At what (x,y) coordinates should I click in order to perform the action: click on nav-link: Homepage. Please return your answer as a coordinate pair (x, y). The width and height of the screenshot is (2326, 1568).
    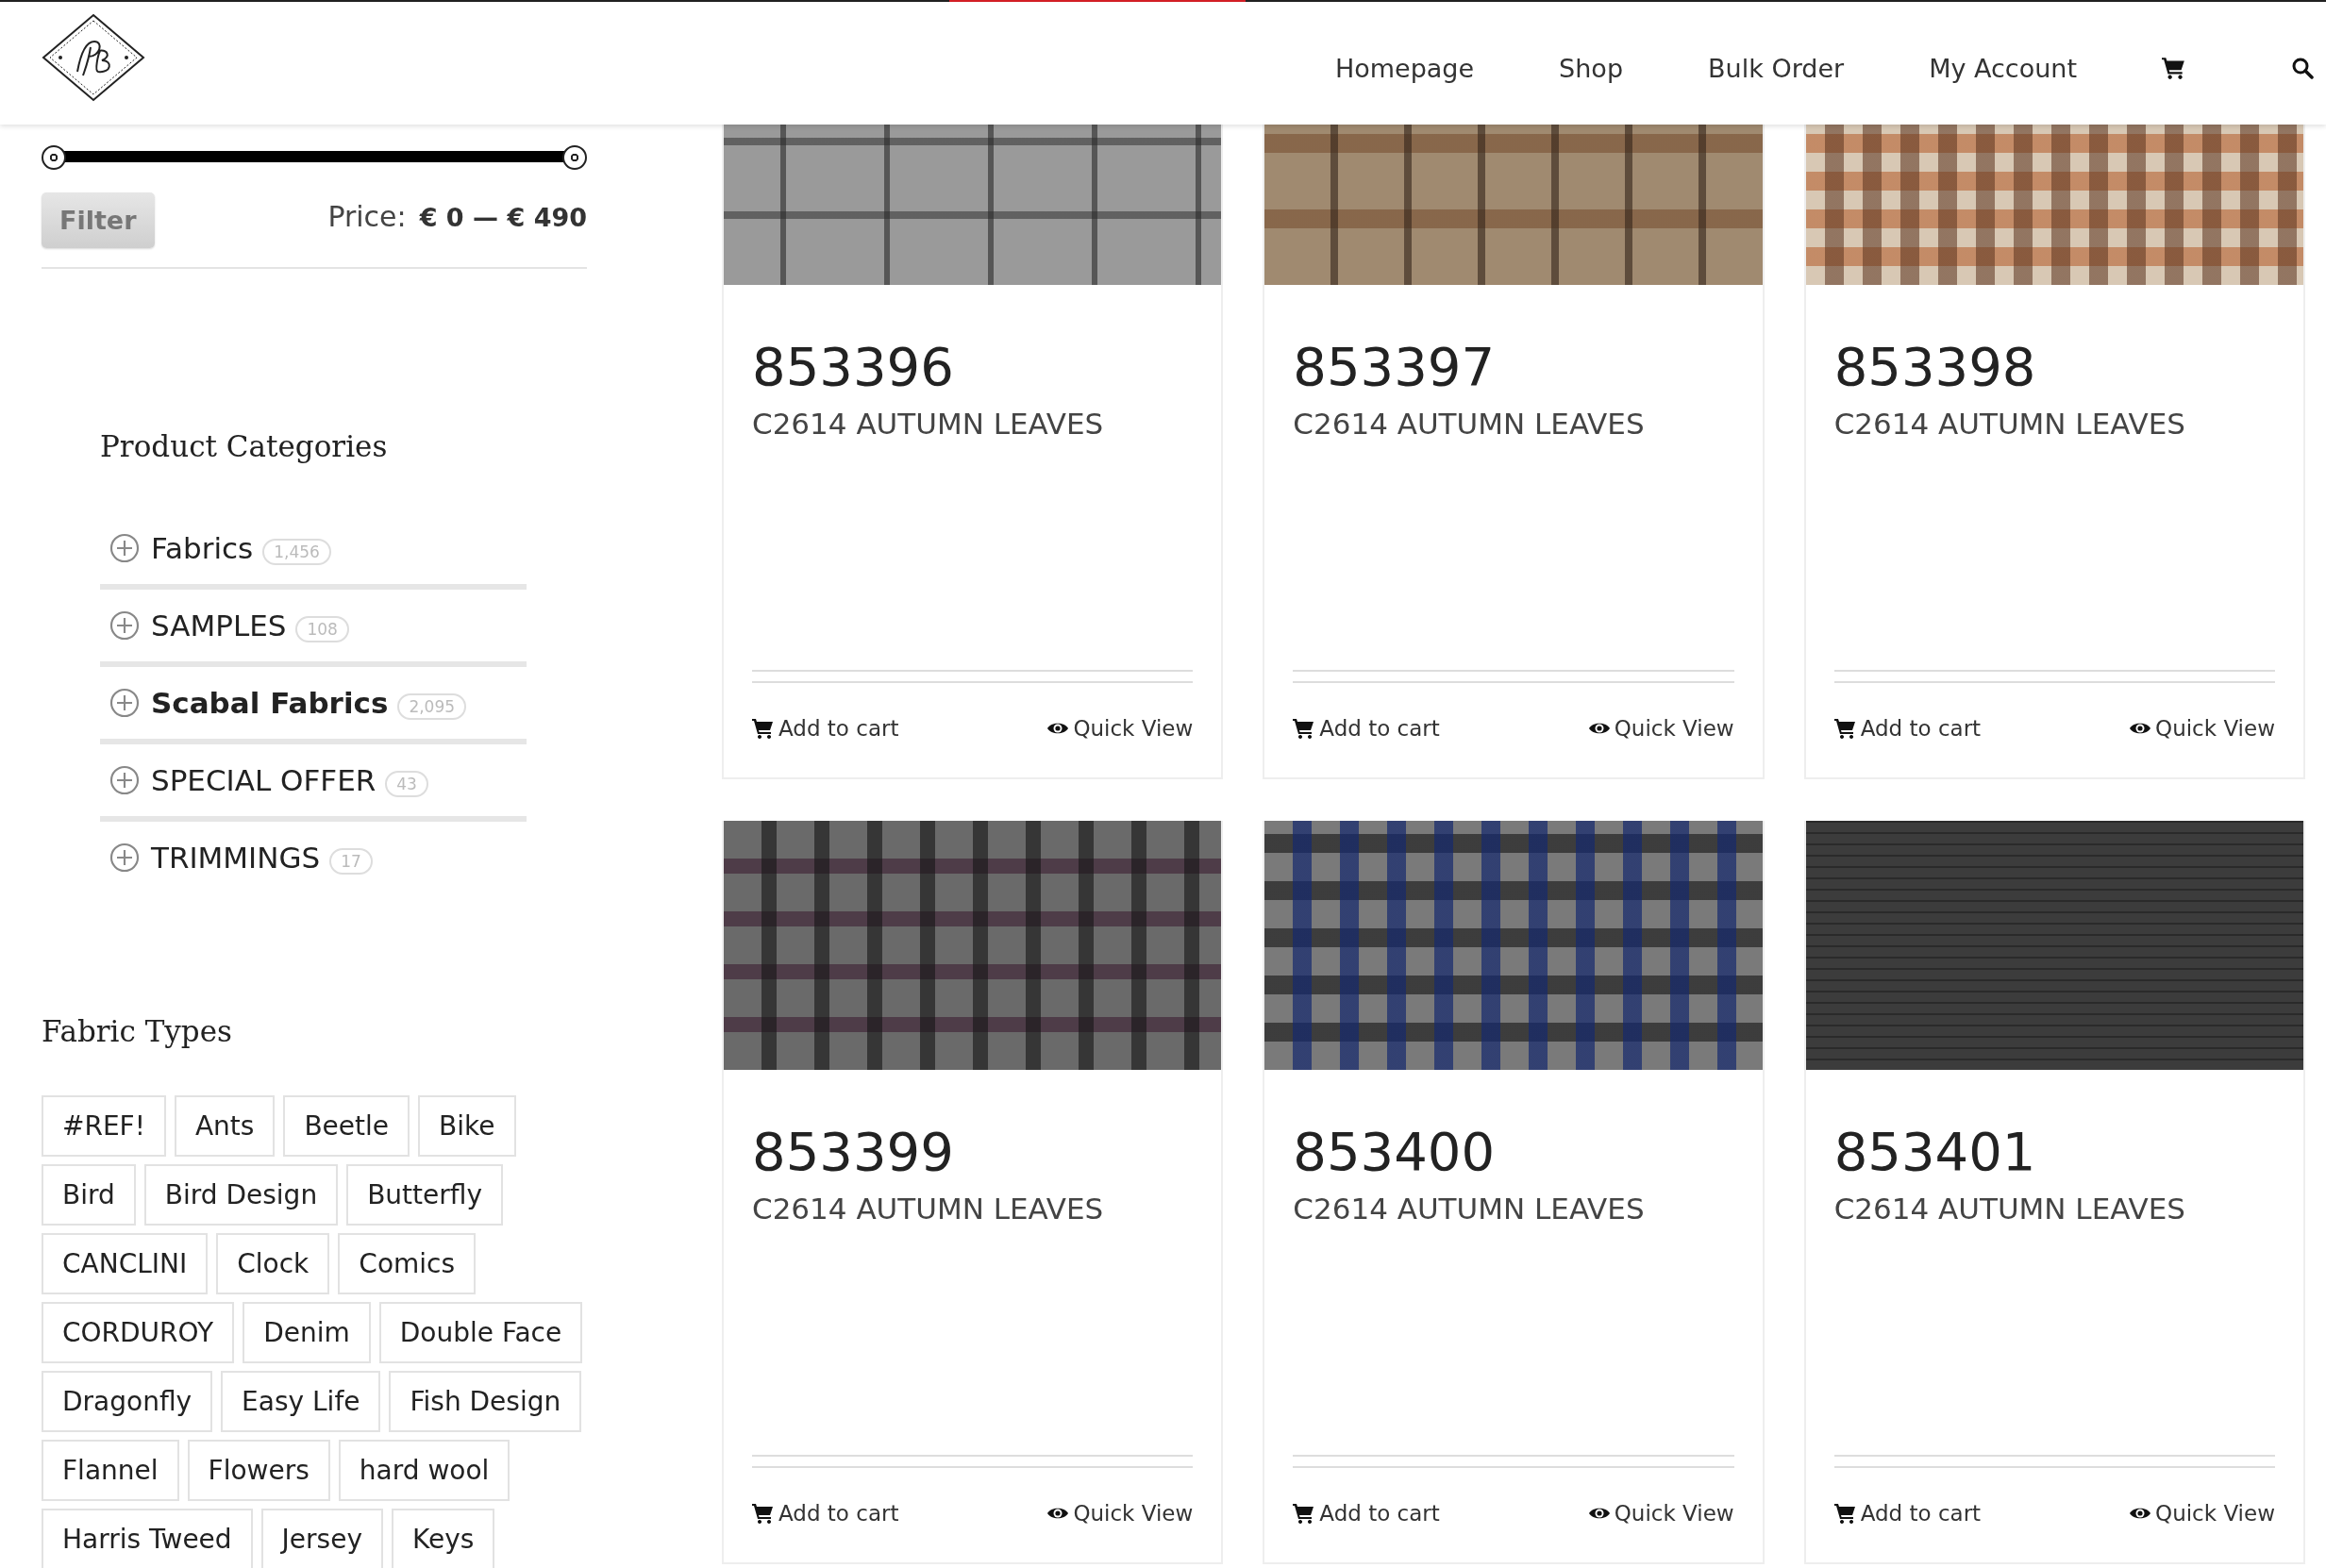
    Looking at the image, I should click on (1404, 68).